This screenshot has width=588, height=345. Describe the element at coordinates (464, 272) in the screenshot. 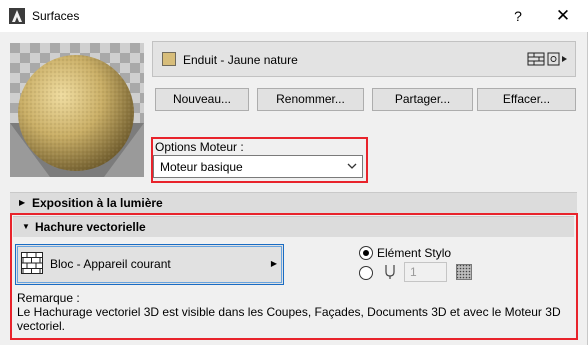

I see `pen-color-swatch-icon` at that location.